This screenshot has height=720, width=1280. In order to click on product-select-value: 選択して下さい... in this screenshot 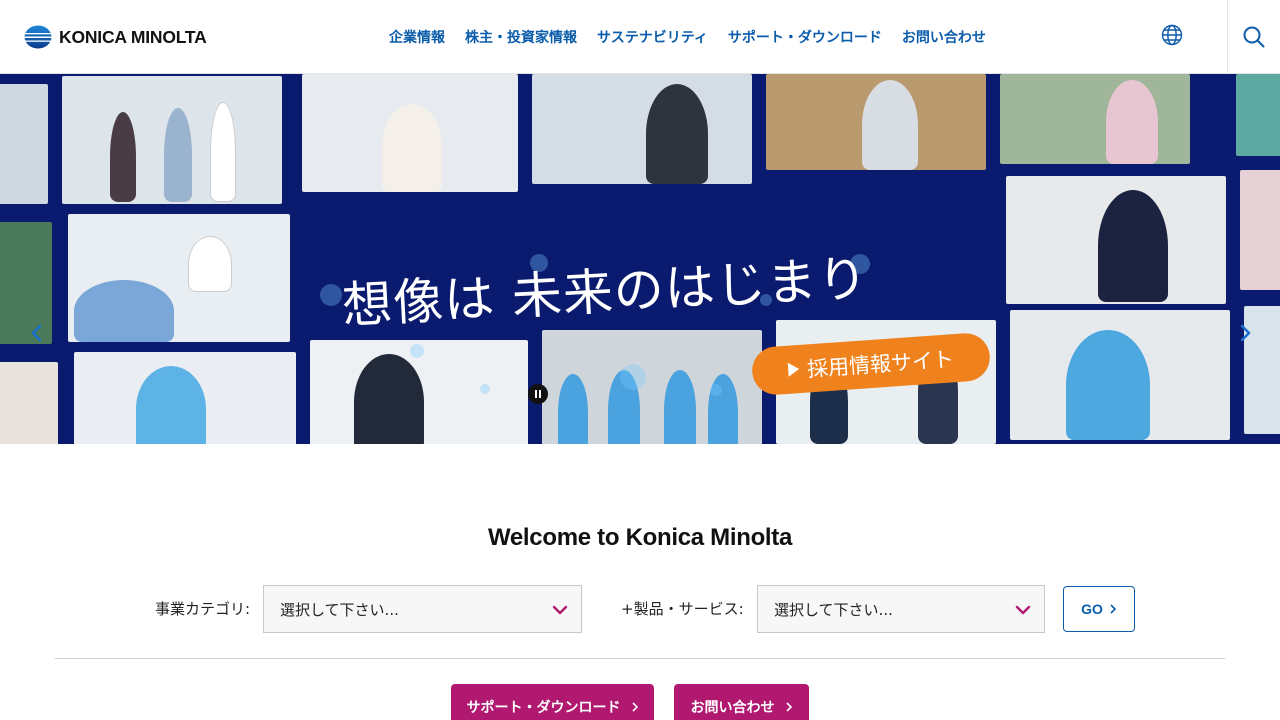, I will do `click(833, 609)`.